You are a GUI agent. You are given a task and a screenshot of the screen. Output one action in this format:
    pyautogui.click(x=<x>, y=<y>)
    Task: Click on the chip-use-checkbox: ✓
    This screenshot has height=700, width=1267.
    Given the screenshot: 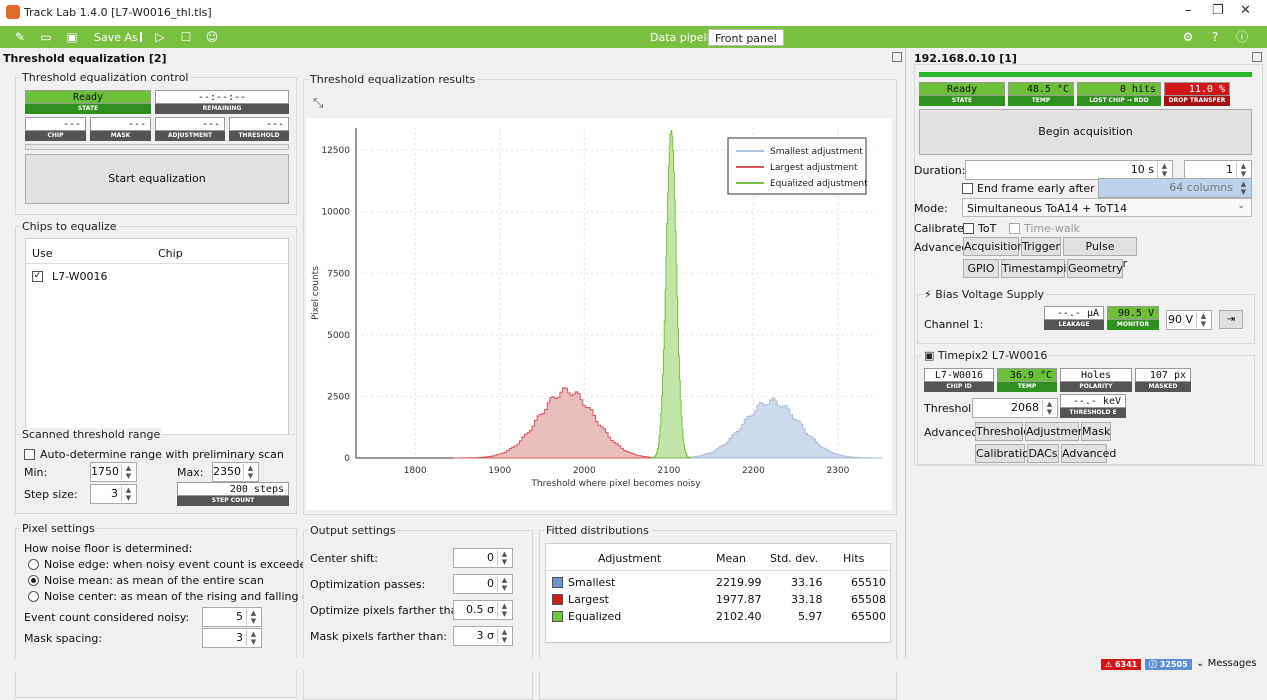 What is the action you would take?
    pyautogui.click(x=37, y=276)
    